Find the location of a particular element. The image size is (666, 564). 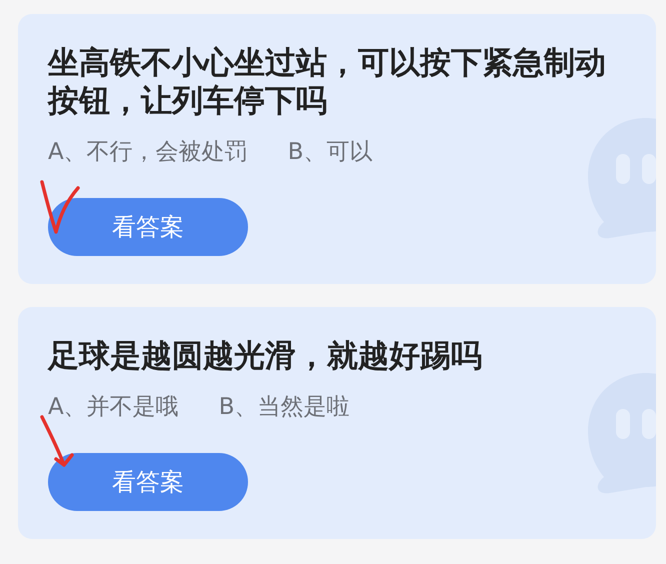

question-text: 坐高铁不小心坐过站，可以按下紧急制动按钮，让列车停下吗 is located at coordinates (327, 82).